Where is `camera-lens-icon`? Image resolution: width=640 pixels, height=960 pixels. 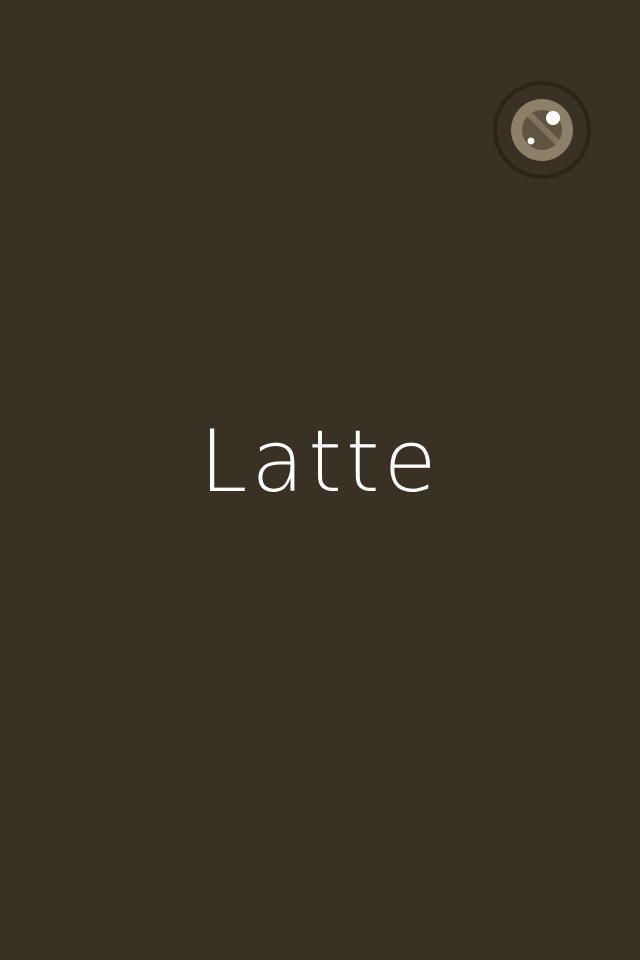 camera-lens-icon is located at coordinates (542, 130).